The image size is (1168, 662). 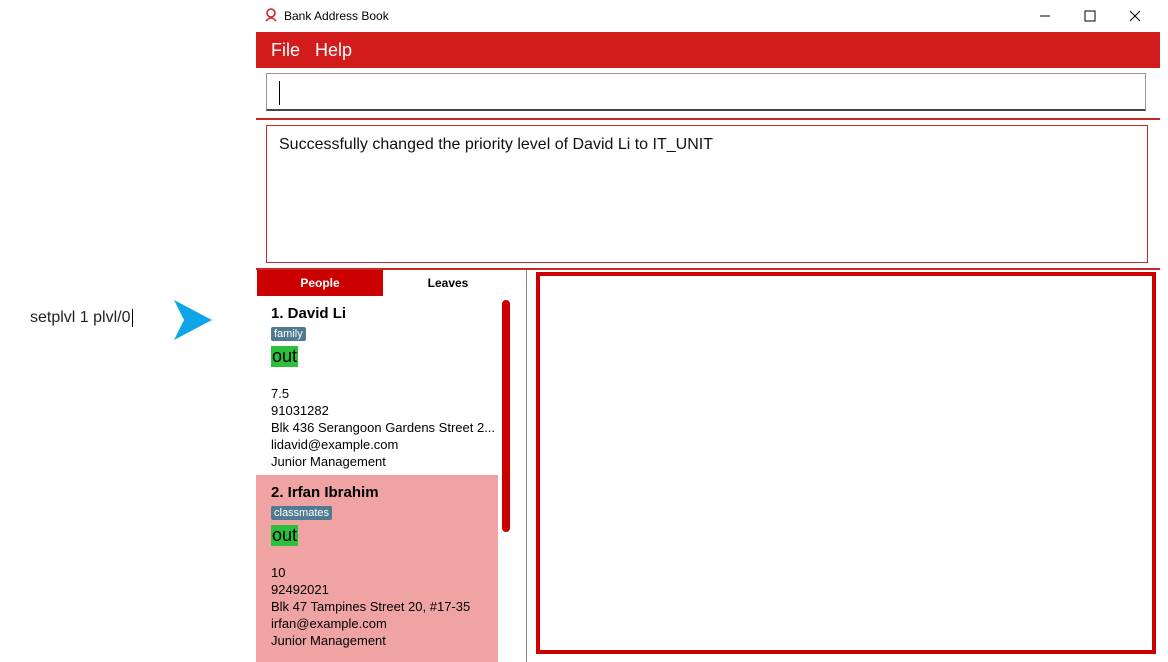 I want to click on annotation-caret, so click(x=132, y=318).